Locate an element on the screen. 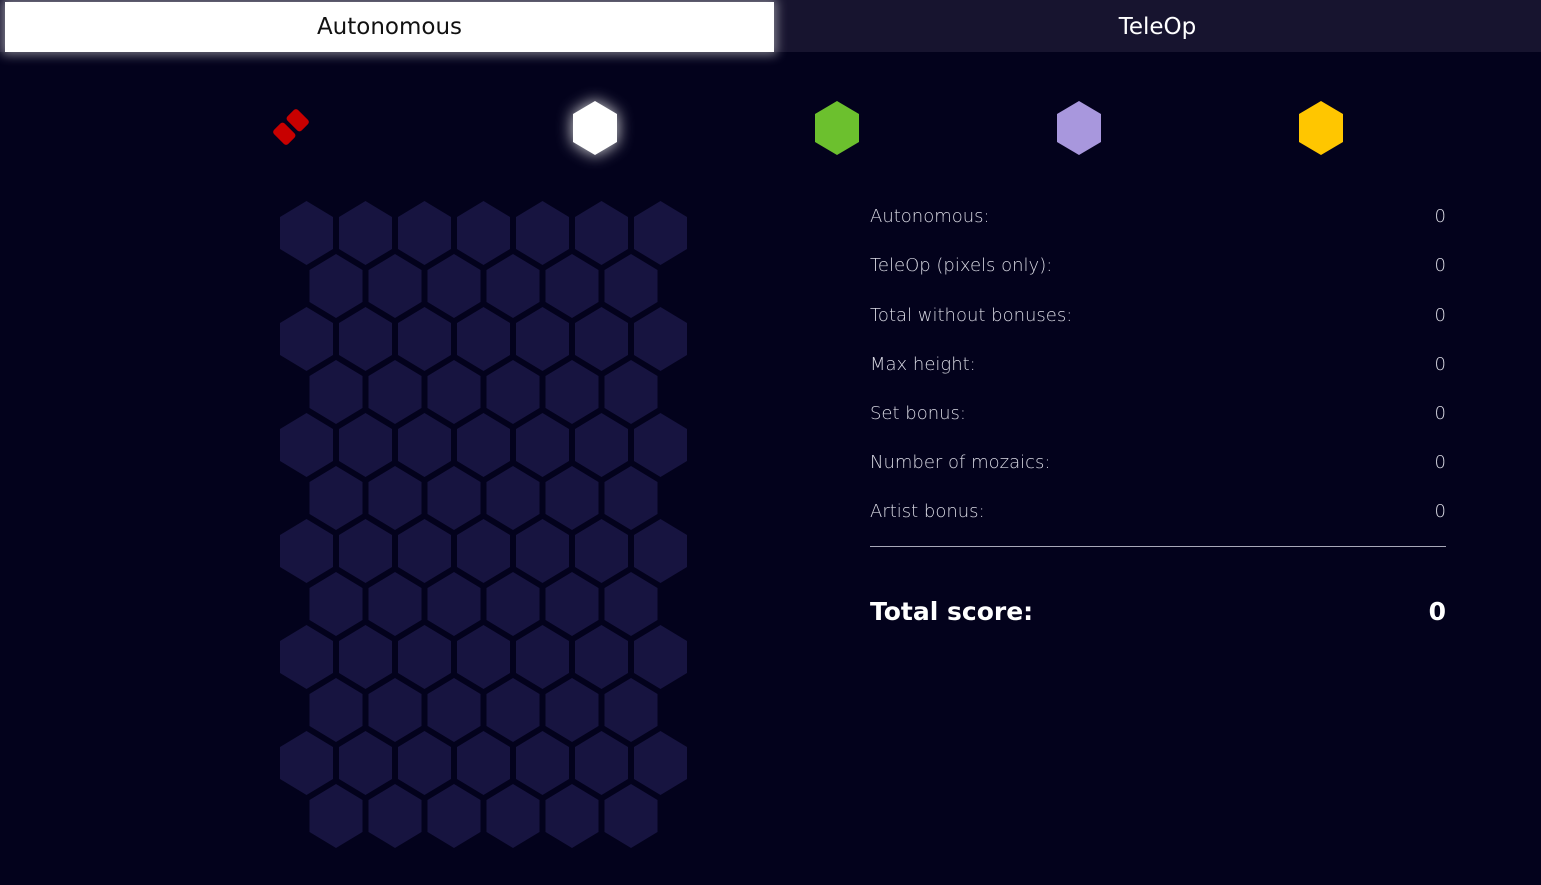  board-cell-r8-c3 is located at coordinates (454, 604).